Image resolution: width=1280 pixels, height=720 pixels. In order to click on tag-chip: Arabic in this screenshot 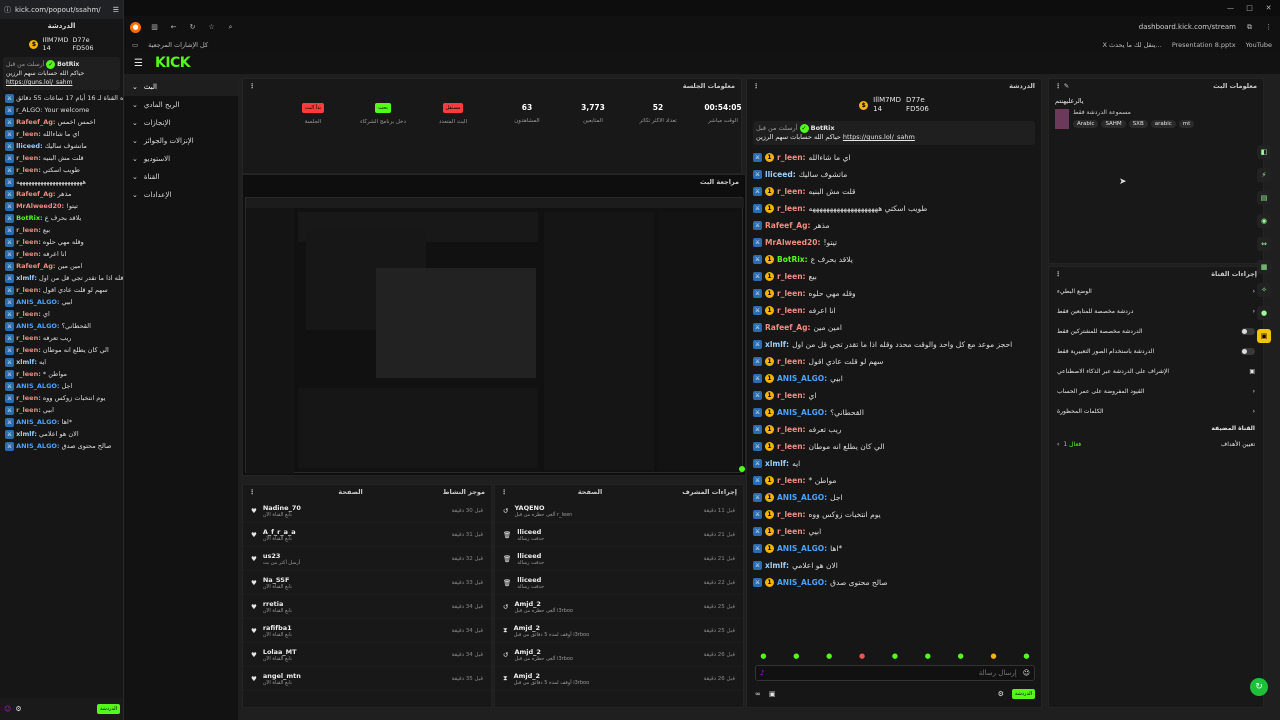, I will do `click(1086, 124)`.